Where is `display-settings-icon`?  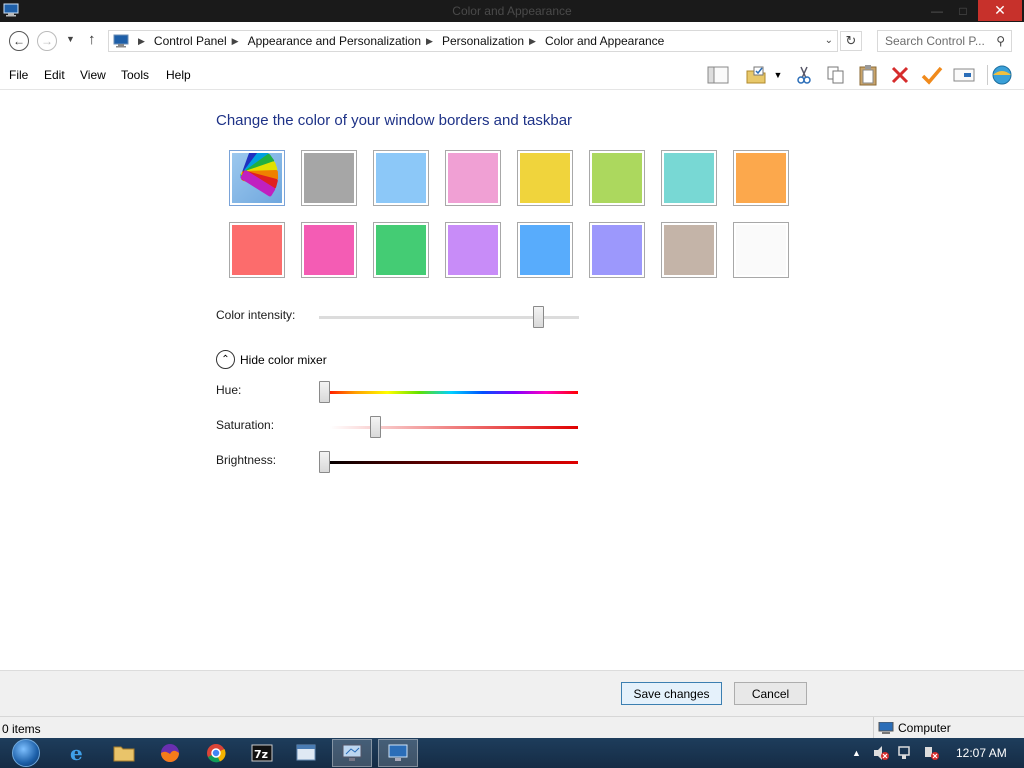 display-settings-icon is located at coordinates (352, 753).